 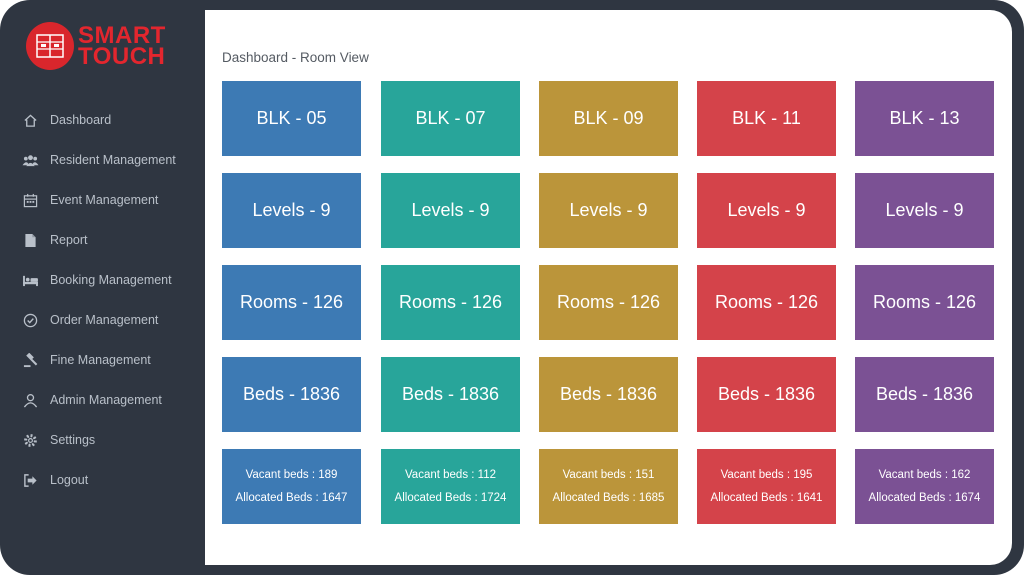 I want to click on block-label: BLK - 11, so click(x=766, y=118).